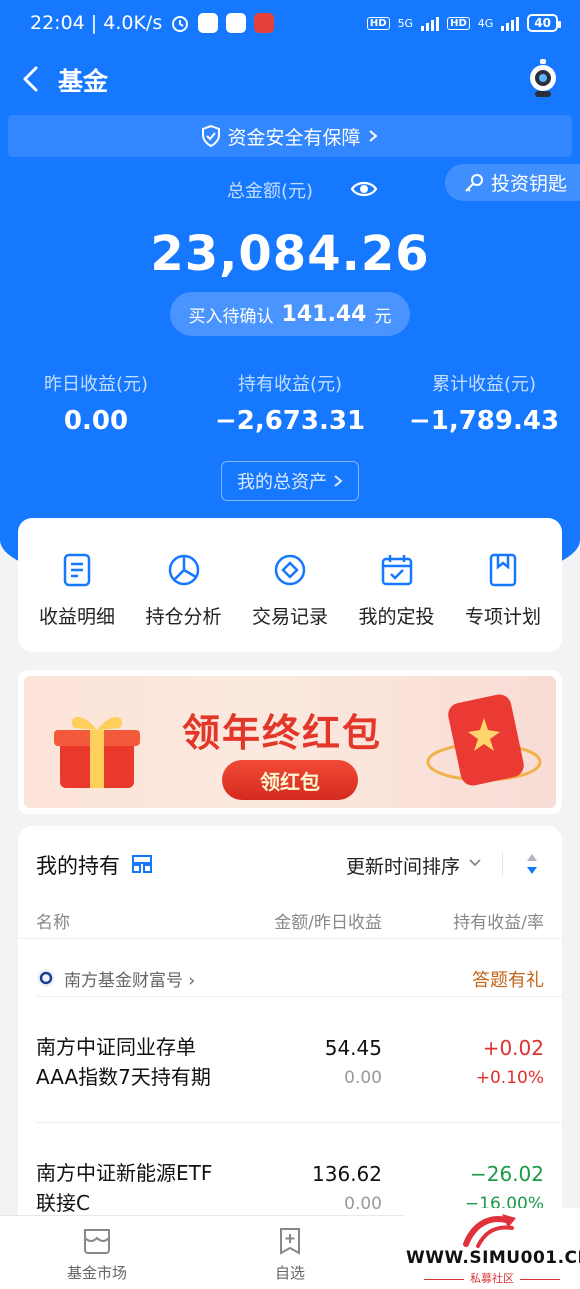 The height and width of the screenshot is (1289, 580). I want to click on fund-holding-gain: +0.02, so click(513, 1048).